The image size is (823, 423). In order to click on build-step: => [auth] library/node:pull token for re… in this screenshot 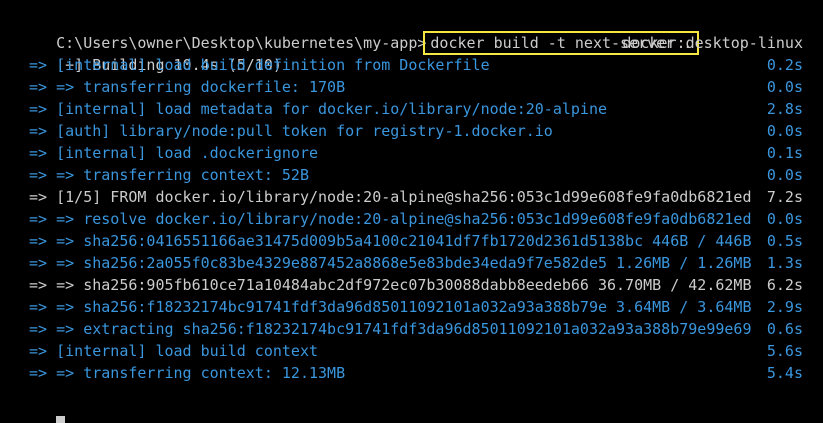, I will do `click(411, 131)`.